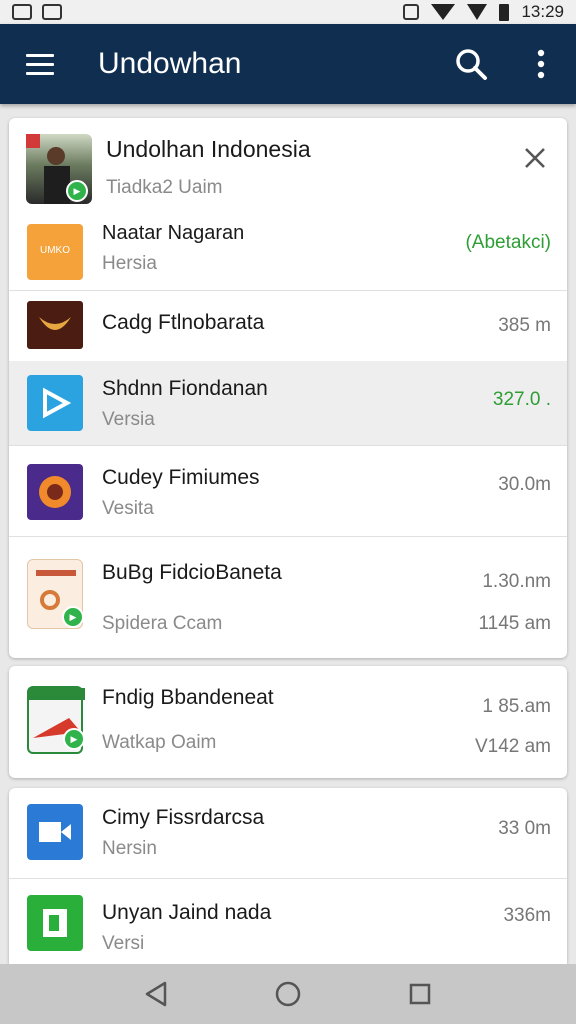 The height and width of the screenshot is (1024, 576). What do you see at coordinates (504, 12) in the screenshot?
I see `battery-icon` at bounding box center [504, 12].